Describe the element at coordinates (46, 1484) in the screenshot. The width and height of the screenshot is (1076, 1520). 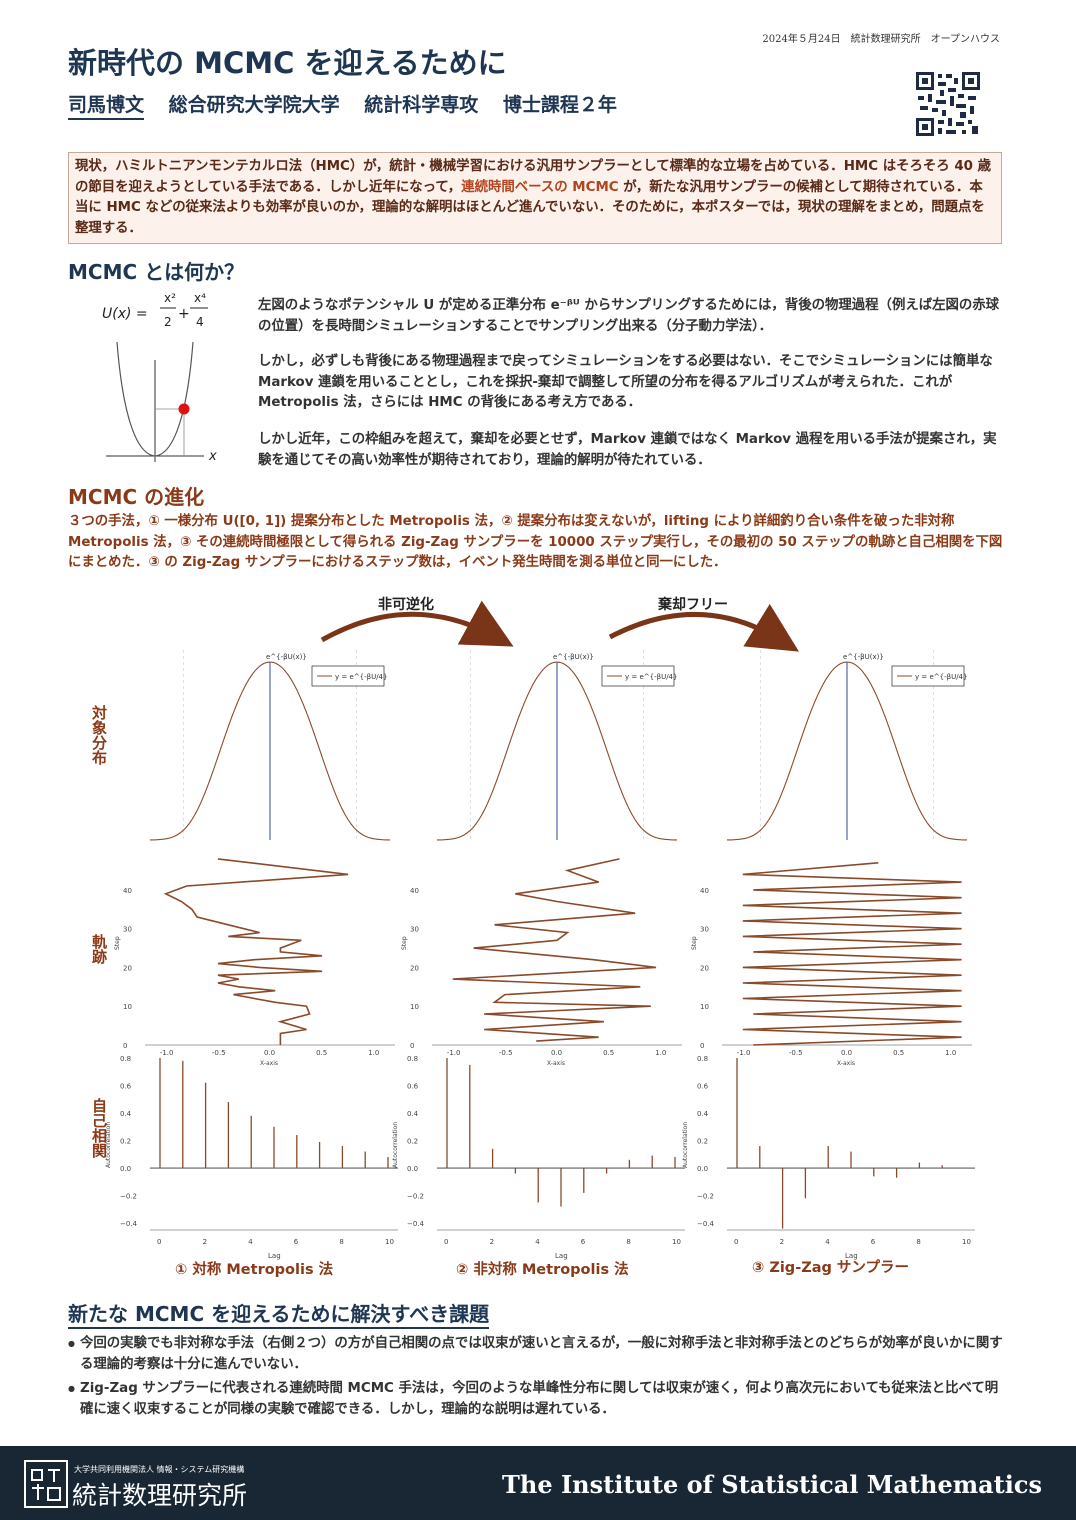
I see `ism-logo-icon` at that location.